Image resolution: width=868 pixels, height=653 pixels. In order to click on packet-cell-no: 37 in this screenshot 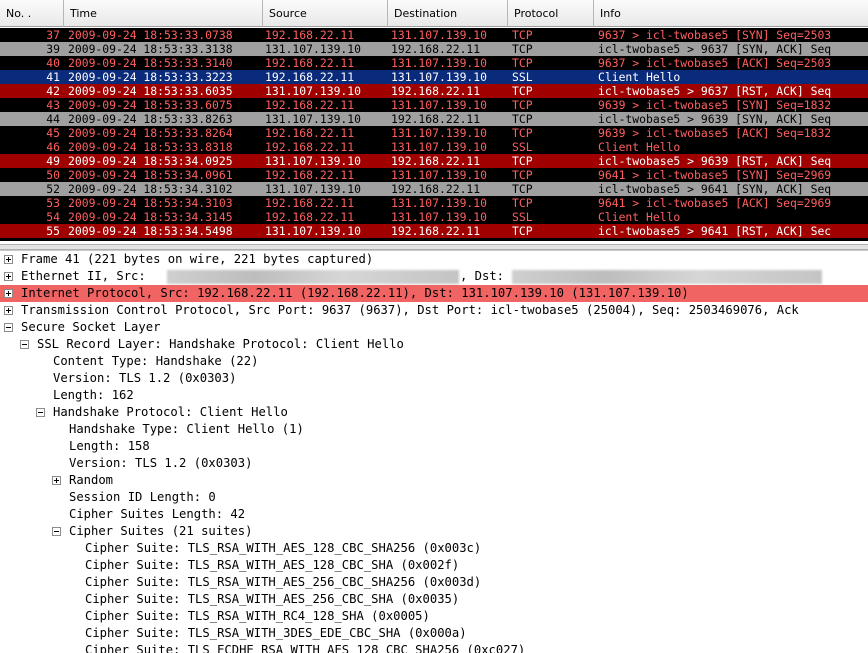, I will do `click(53, 35)`.